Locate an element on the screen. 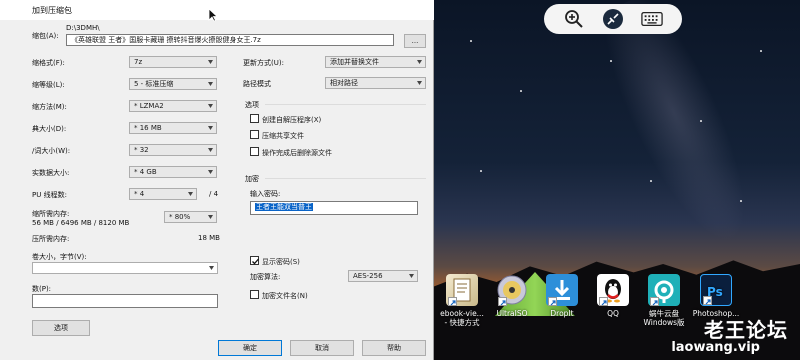  archive-directory: D:\3DMH\ is located at coordinates (83, 28).